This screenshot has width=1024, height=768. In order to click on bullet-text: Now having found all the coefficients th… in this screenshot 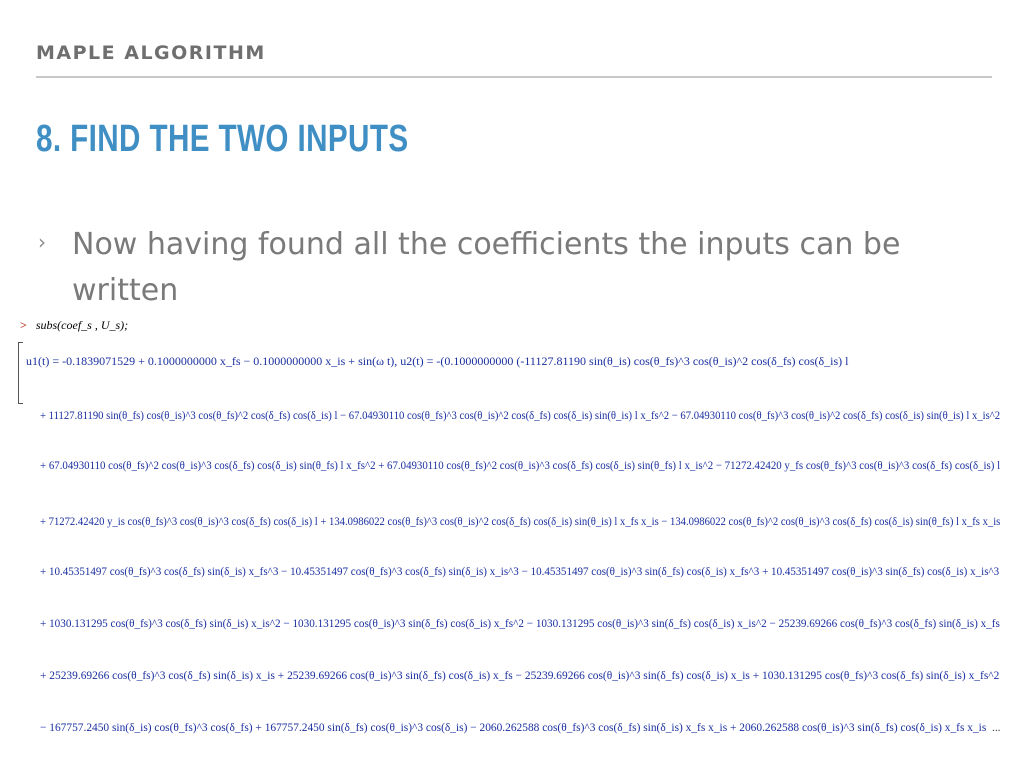, I will do `click(486, 267)`.